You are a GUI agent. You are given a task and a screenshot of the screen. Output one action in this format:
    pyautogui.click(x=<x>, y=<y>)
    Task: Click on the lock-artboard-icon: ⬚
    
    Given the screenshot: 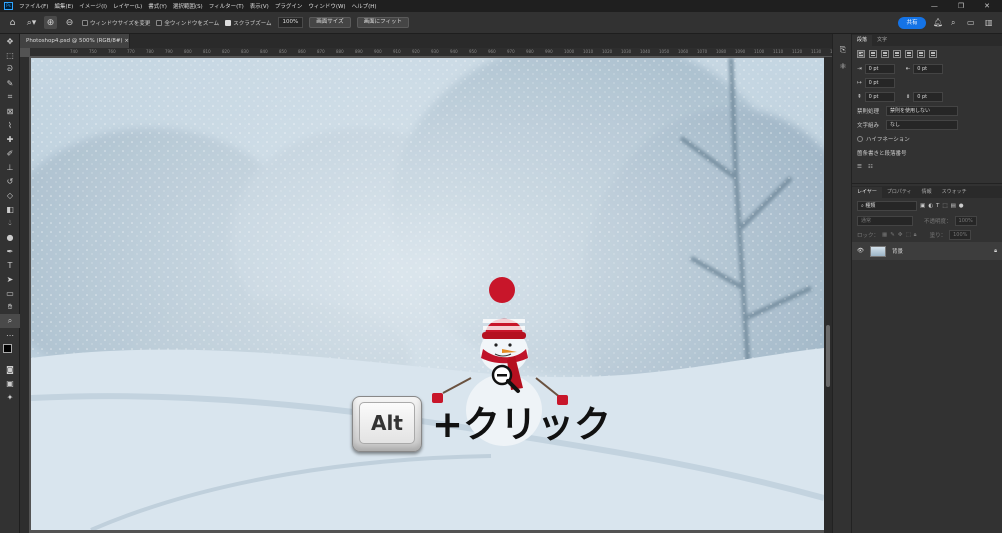 What is the action you would take?
    pyautogui.click(x=907, y=235)
    